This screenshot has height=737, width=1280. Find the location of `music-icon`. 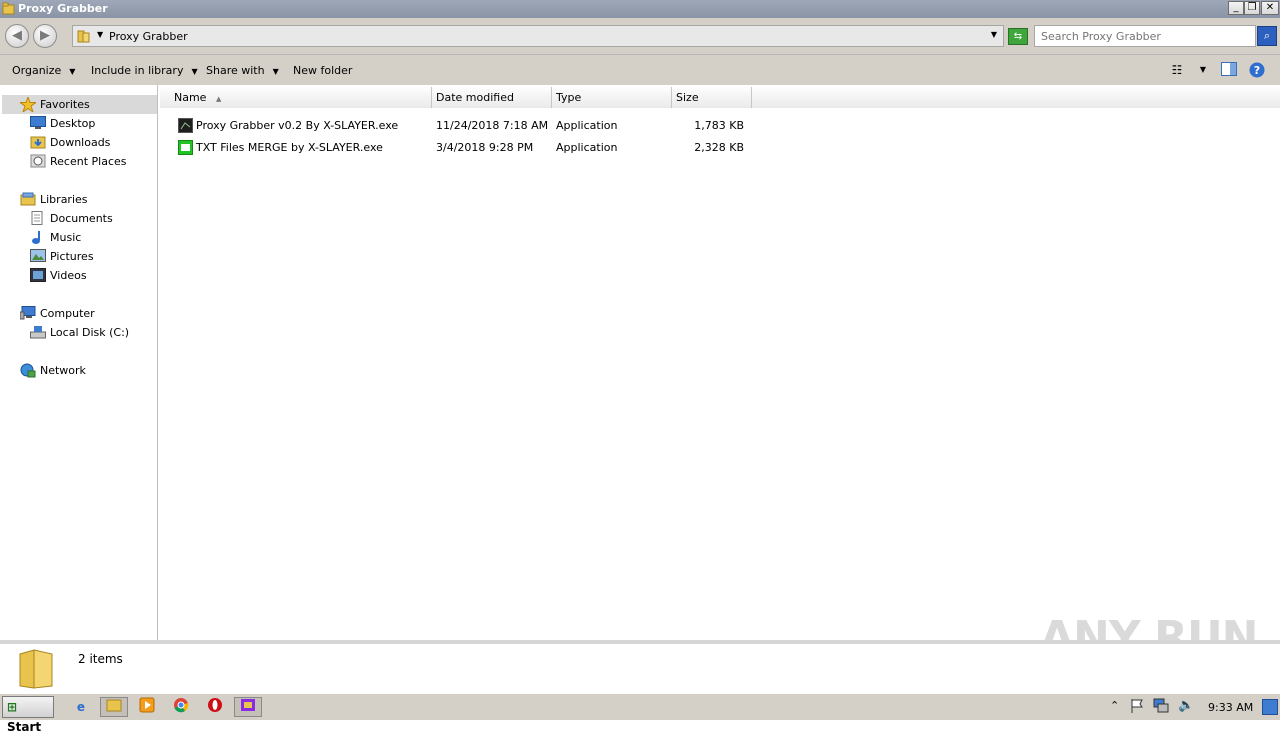

music-icon is located at coordinates (38, 237).